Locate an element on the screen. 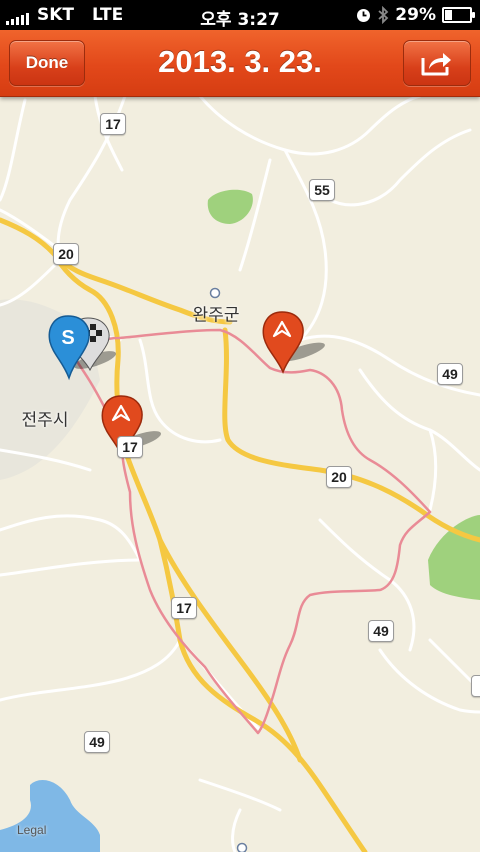  place-label-wanju: 완주군 is located at coordinates (216, 315).